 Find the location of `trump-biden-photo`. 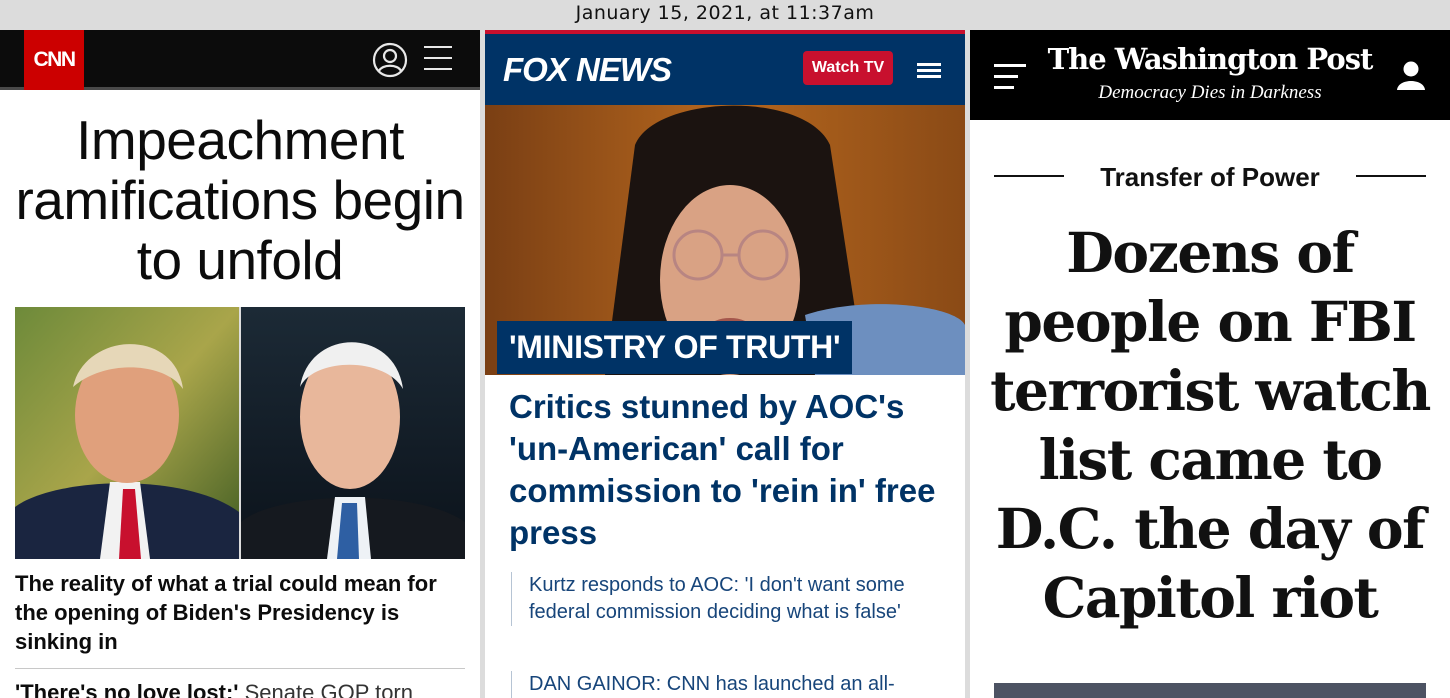

trump-biden-photo is located at coordinates (240, 433).